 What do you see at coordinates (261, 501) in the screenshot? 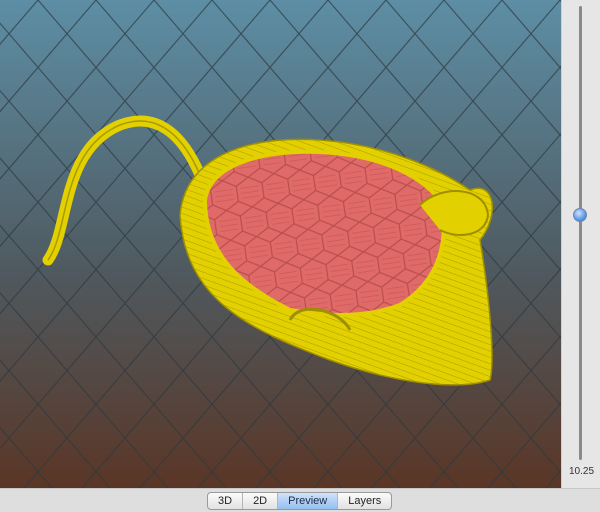
I see `tab-2d: 2D` at bounding box center [261, 501].